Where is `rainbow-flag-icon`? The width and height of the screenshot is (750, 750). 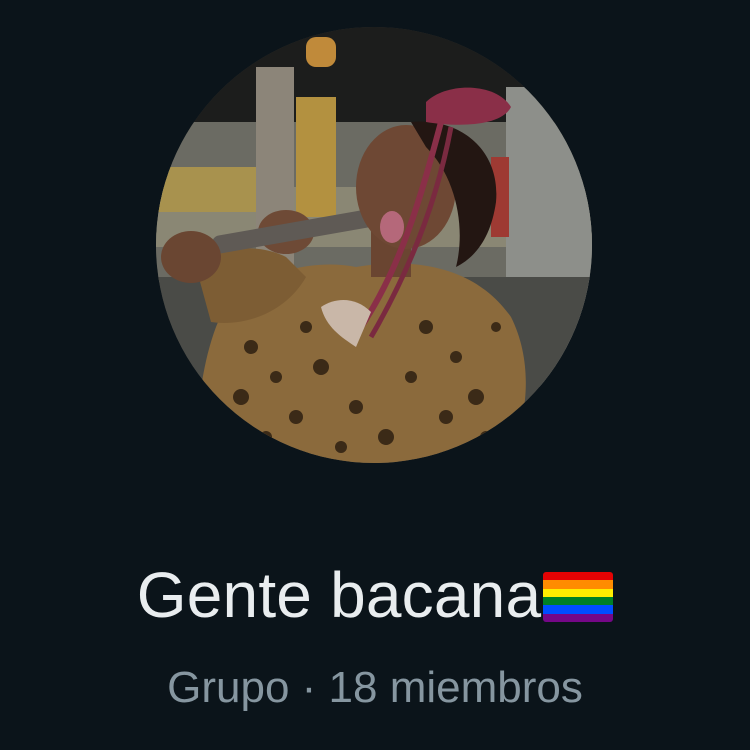 rainbow-flag-icon is located at coordinates (578, 597).